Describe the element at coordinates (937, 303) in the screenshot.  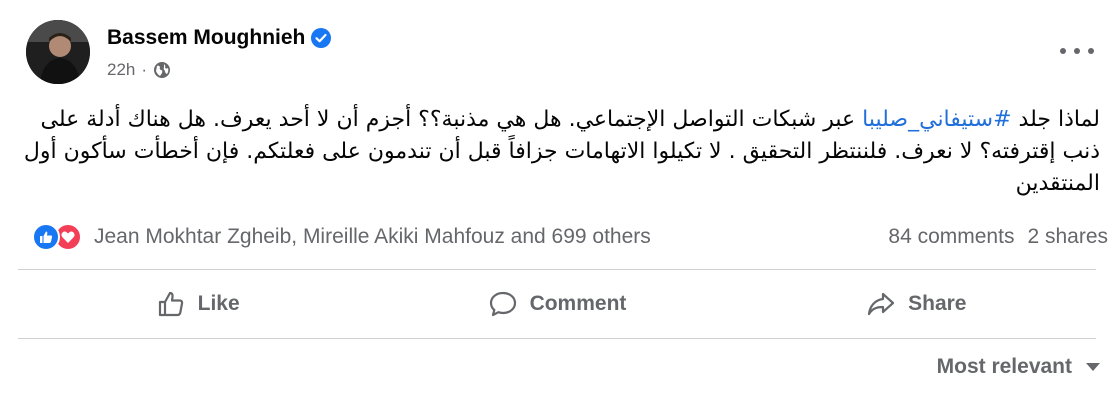
I see `share-label: Share` at that location.